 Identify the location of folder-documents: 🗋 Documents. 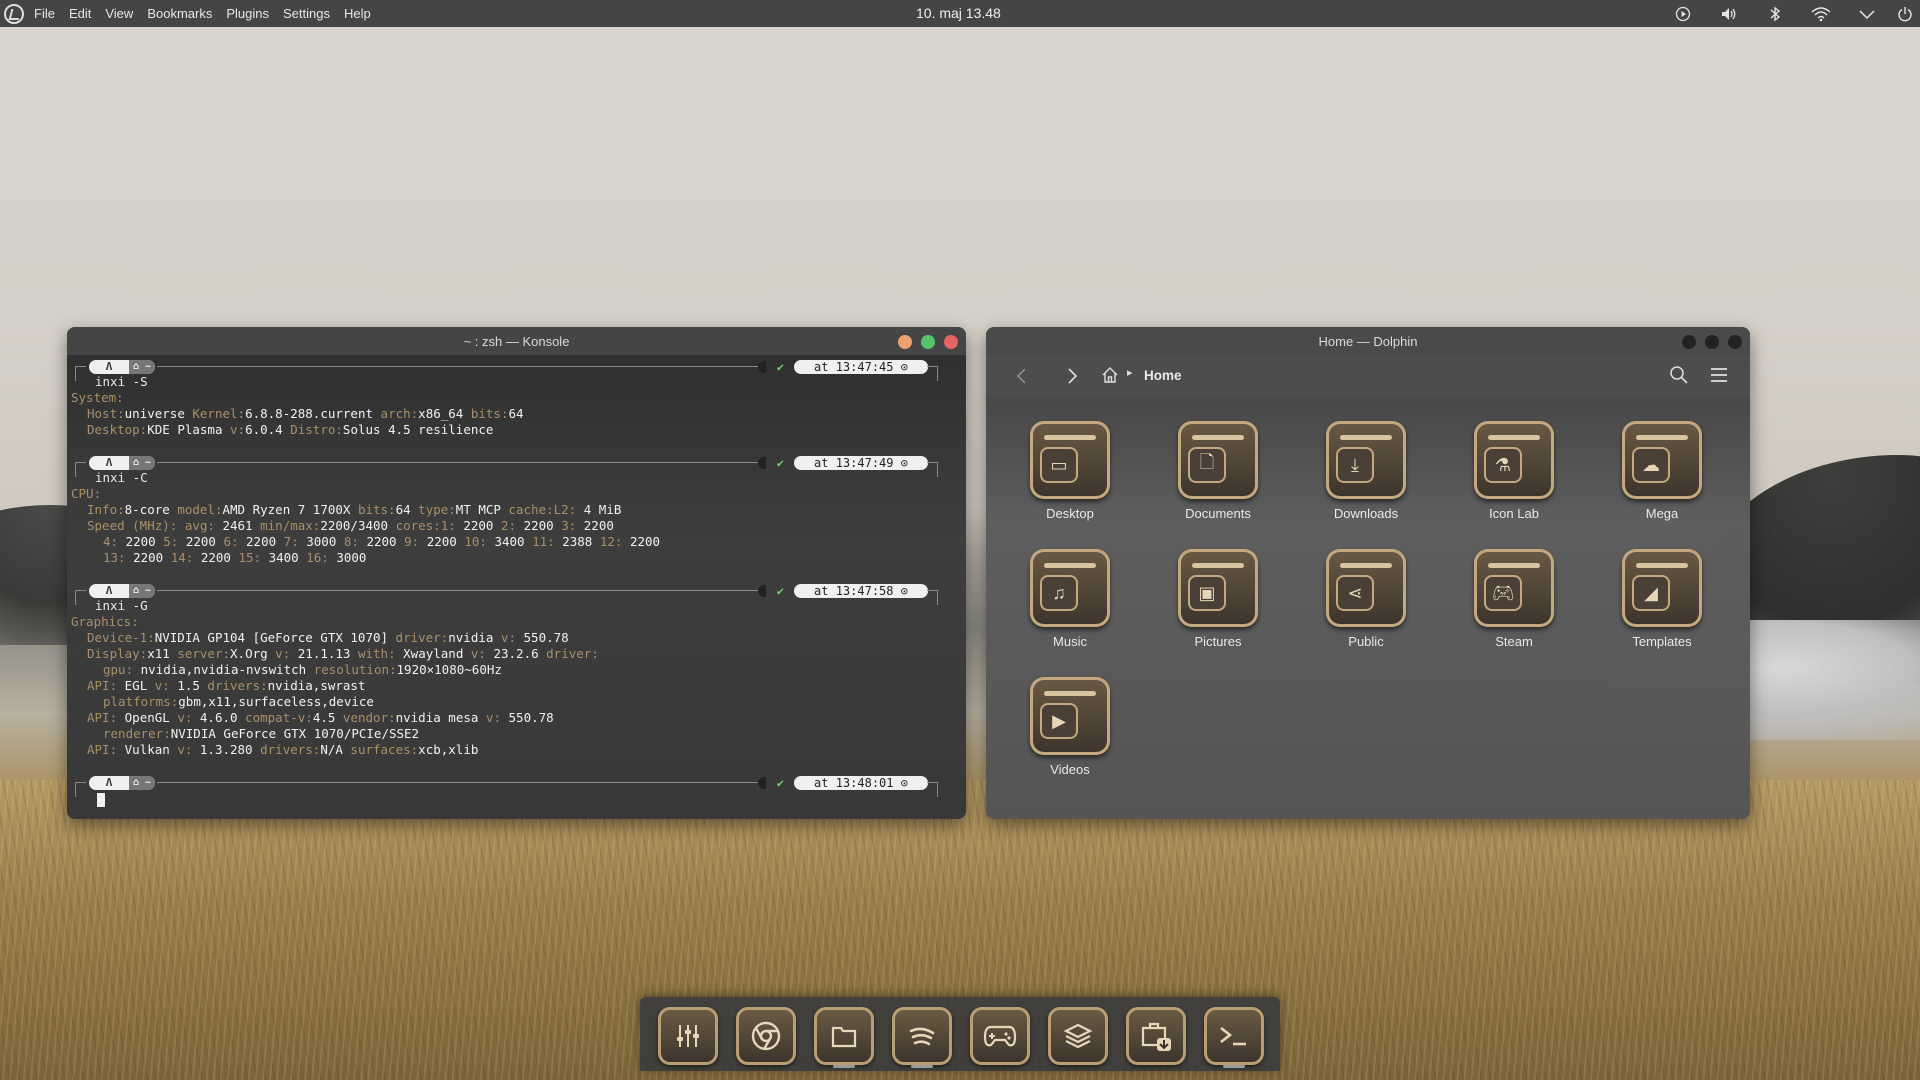
(1218, 482).